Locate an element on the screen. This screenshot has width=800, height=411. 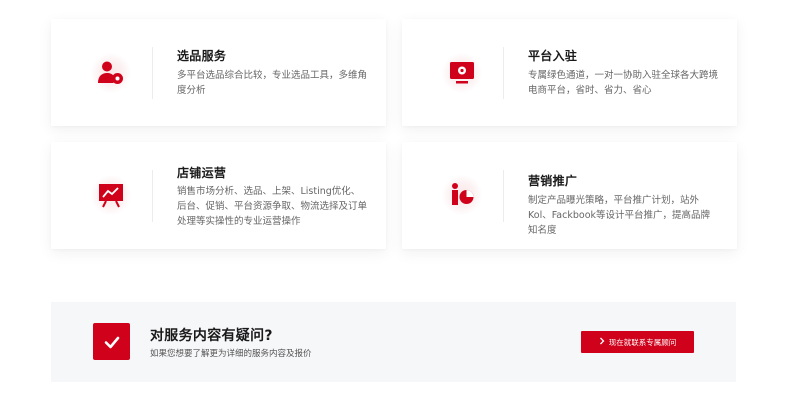
contact-advisor-button: 现在就联系专属顾问 is located at coordinates (637, 342).